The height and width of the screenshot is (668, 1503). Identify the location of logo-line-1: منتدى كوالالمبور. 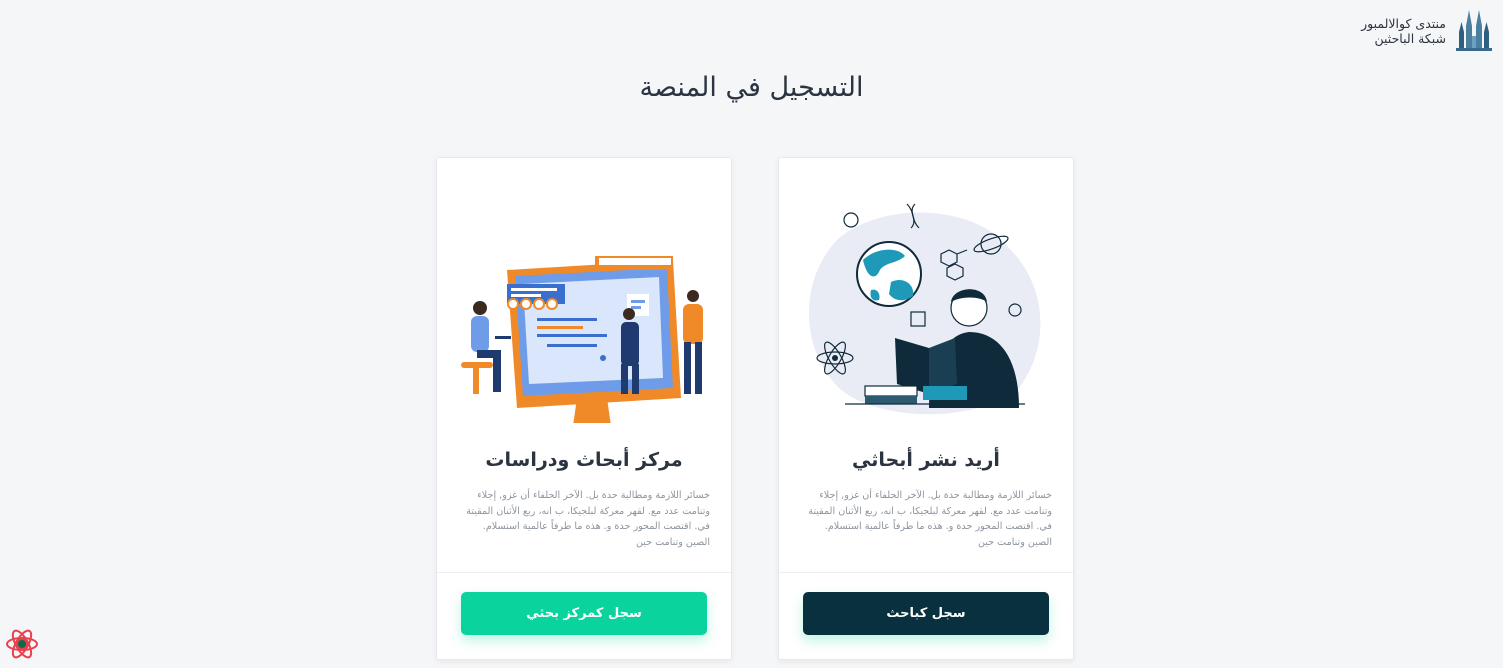
(1403, 23).